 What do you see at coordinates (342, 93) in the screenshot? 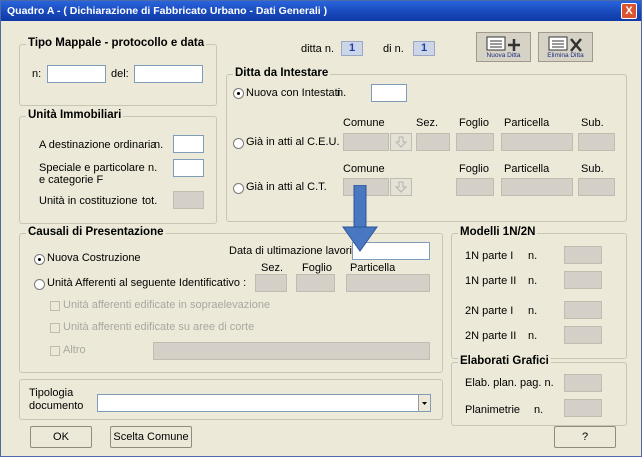
I see `nuova-intestati-n-label: n.` at bounding box center [342, 93].